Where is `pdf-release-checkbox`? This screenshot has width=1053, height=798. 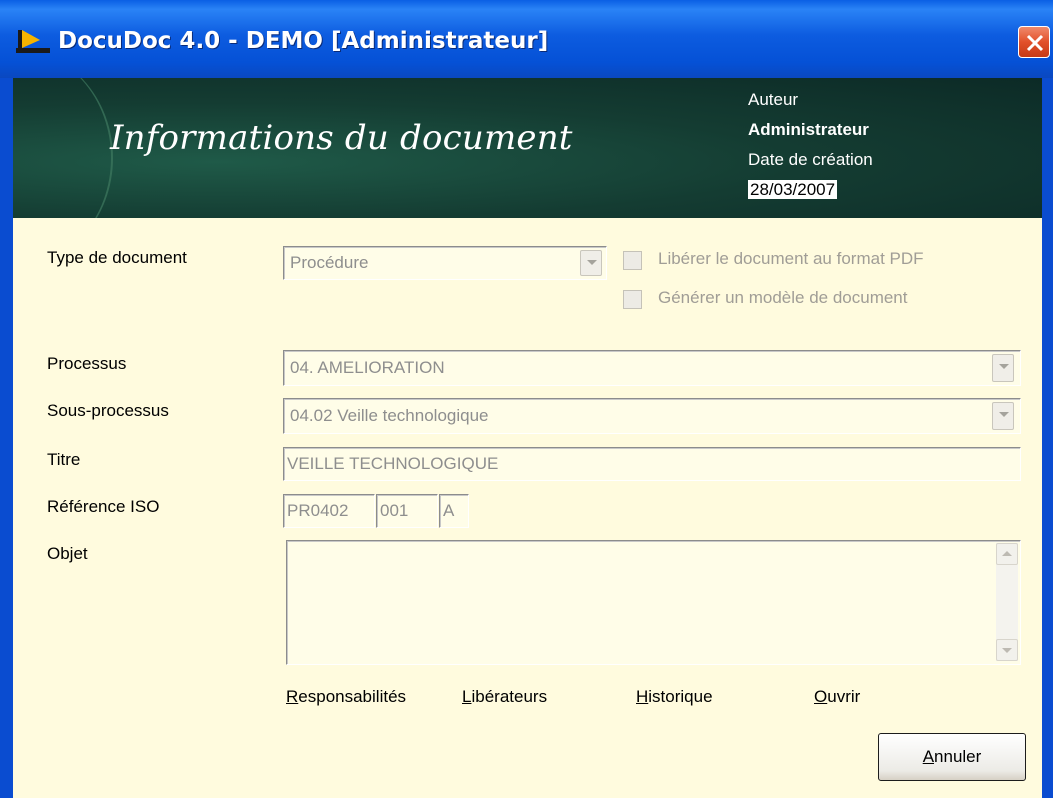
pdf-release-checkbox is located at coordinates (632, 260).